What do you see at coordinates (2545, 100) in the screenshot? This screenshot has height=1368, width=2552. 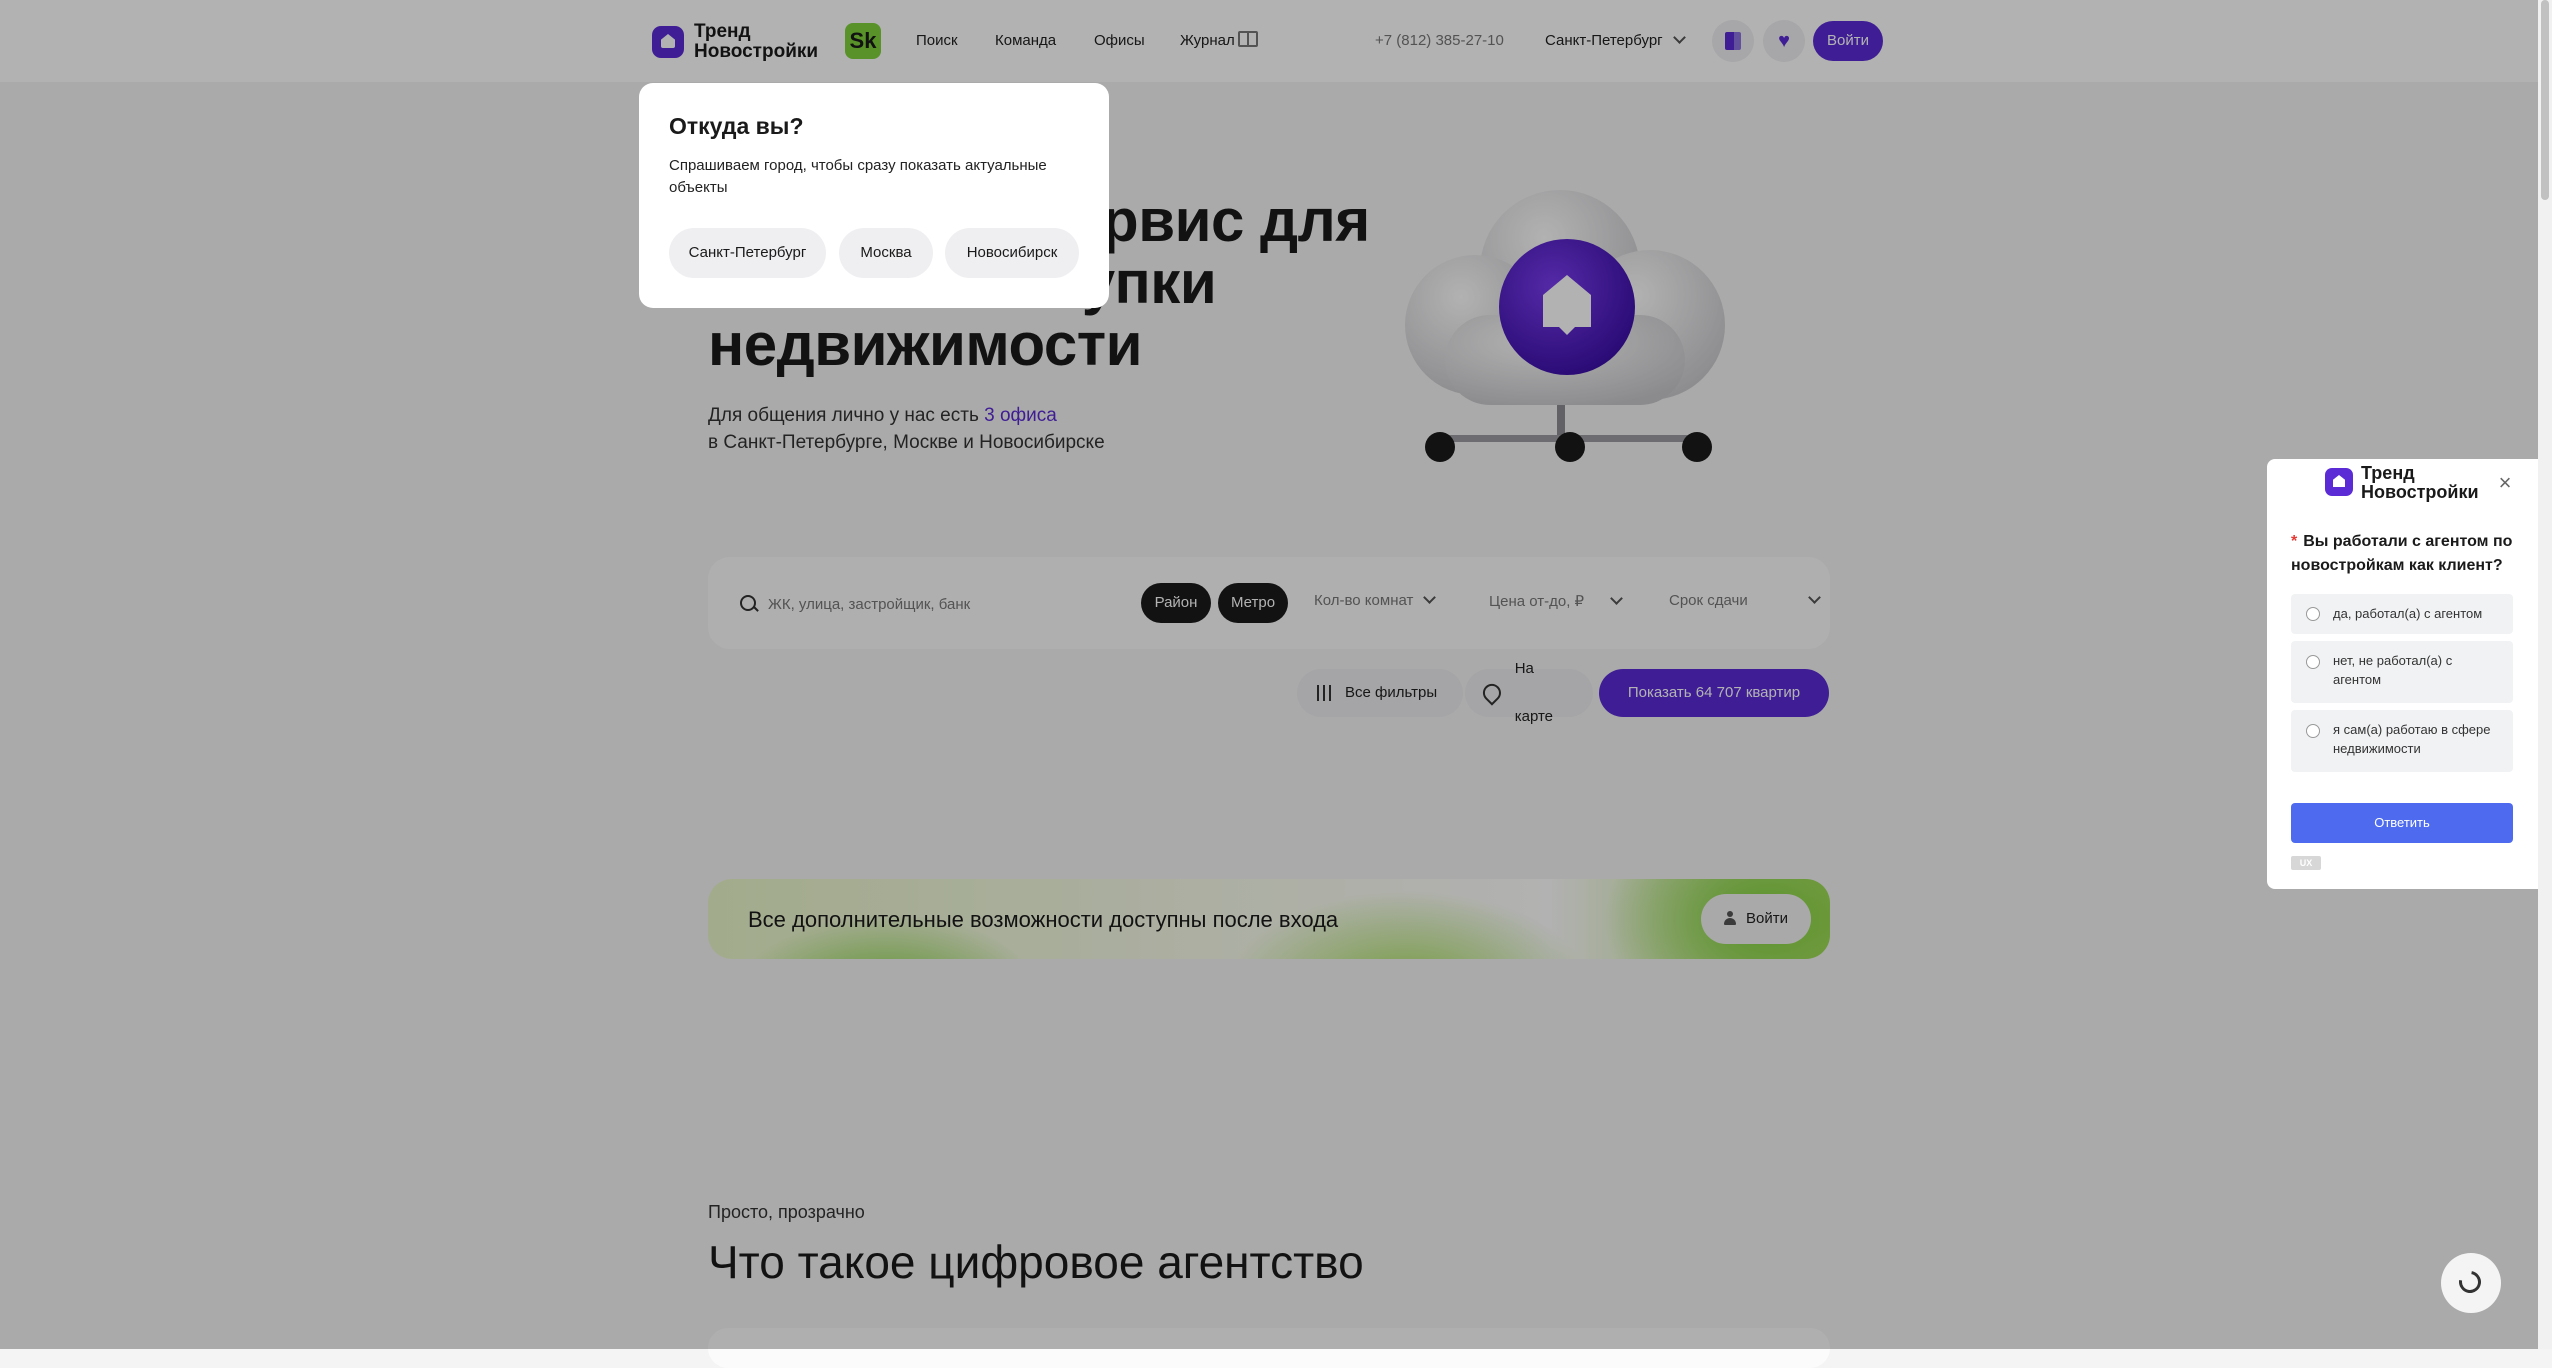 I see `scrollbar-thumb` at bounding box center [2545, 100].